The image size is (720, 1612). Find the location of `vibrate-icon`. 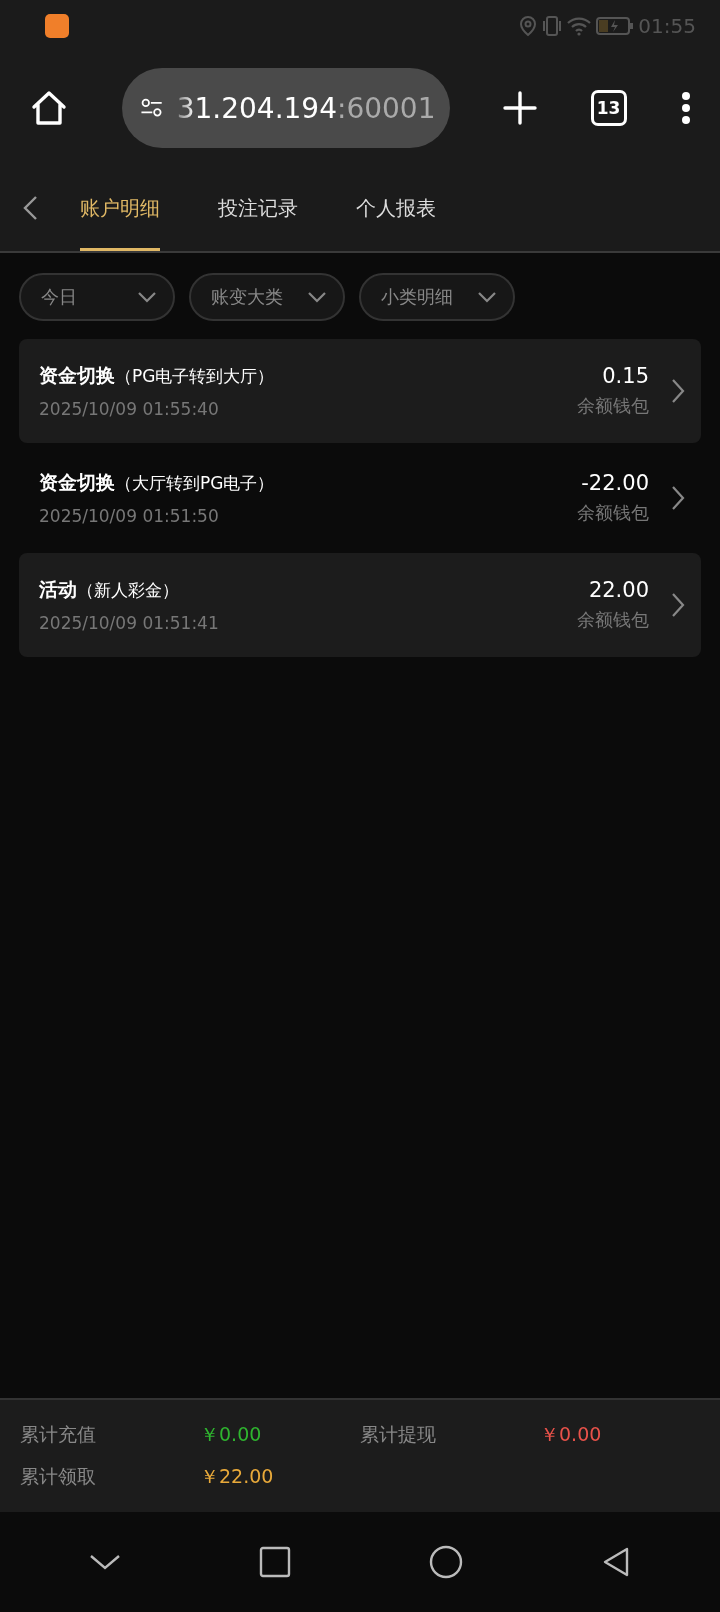

vibrate-icon is located at coordinates (552, 26).